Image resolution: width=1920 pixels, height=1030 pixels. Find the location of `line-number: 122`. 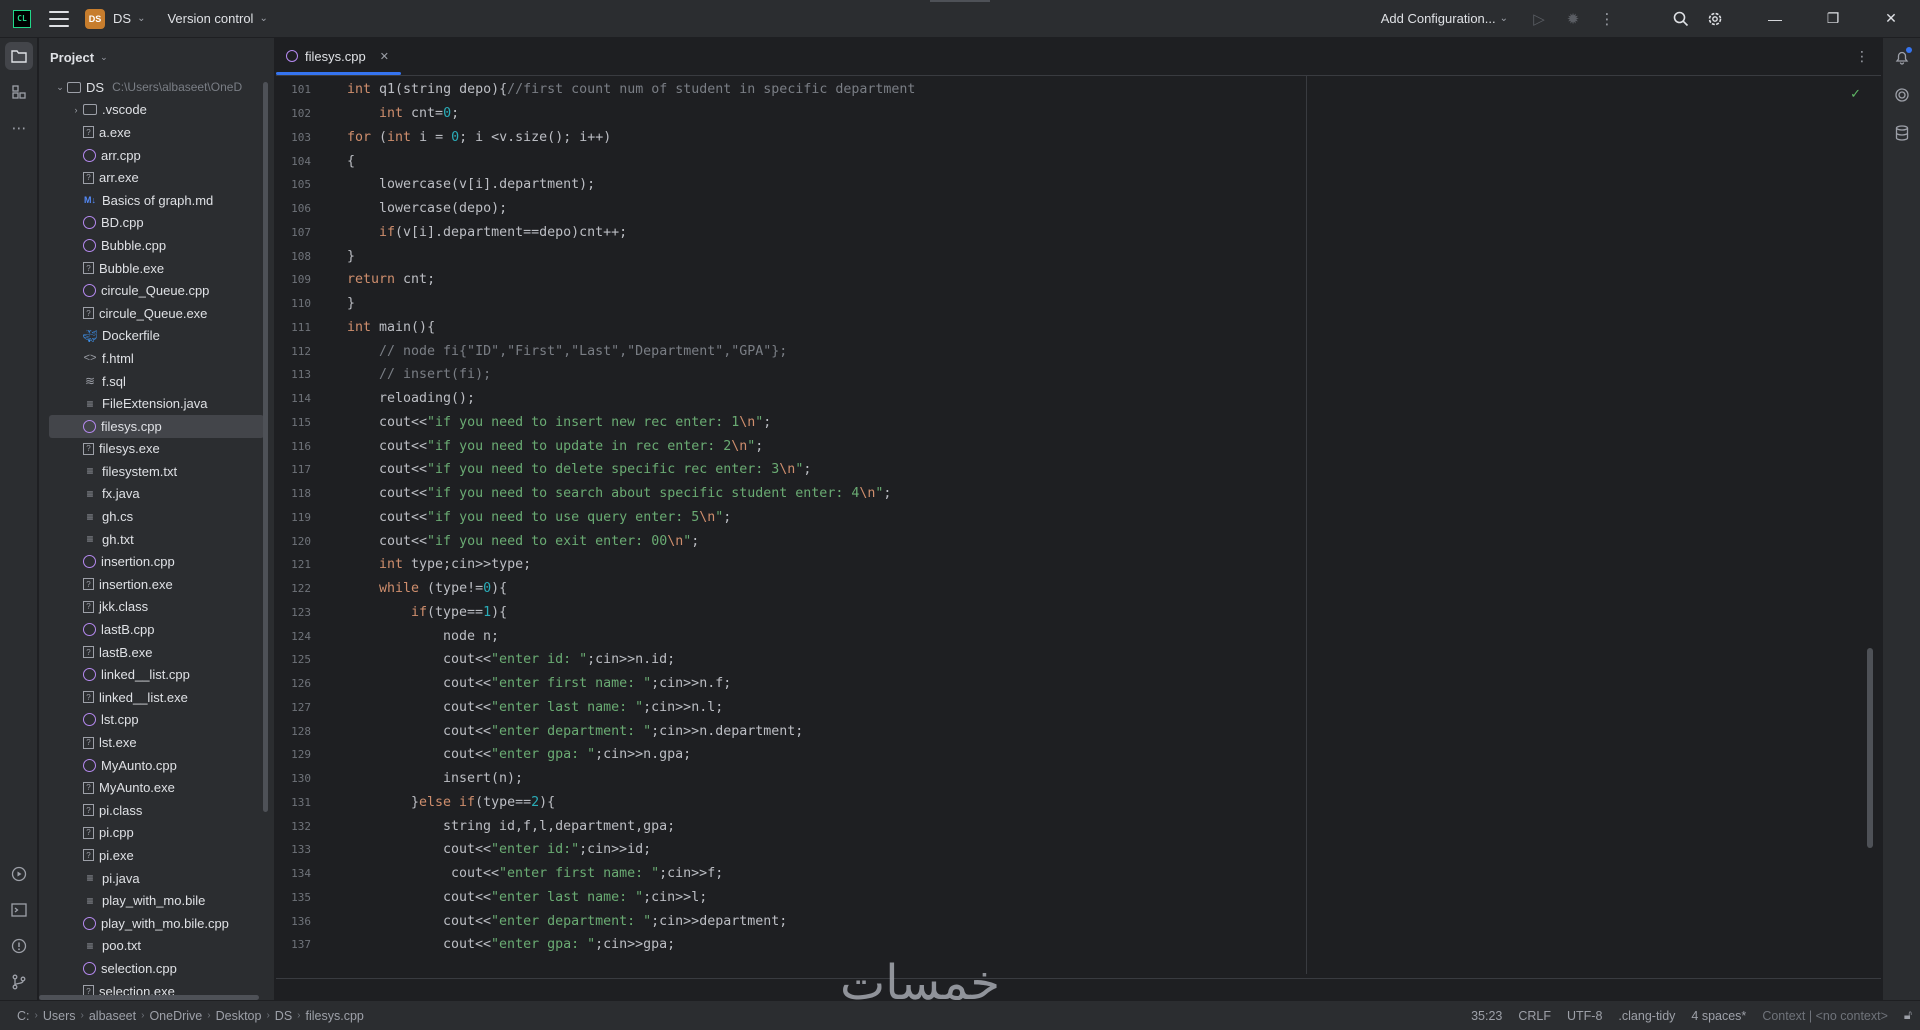

line-number: 122 is located at coordinates (293, 588).